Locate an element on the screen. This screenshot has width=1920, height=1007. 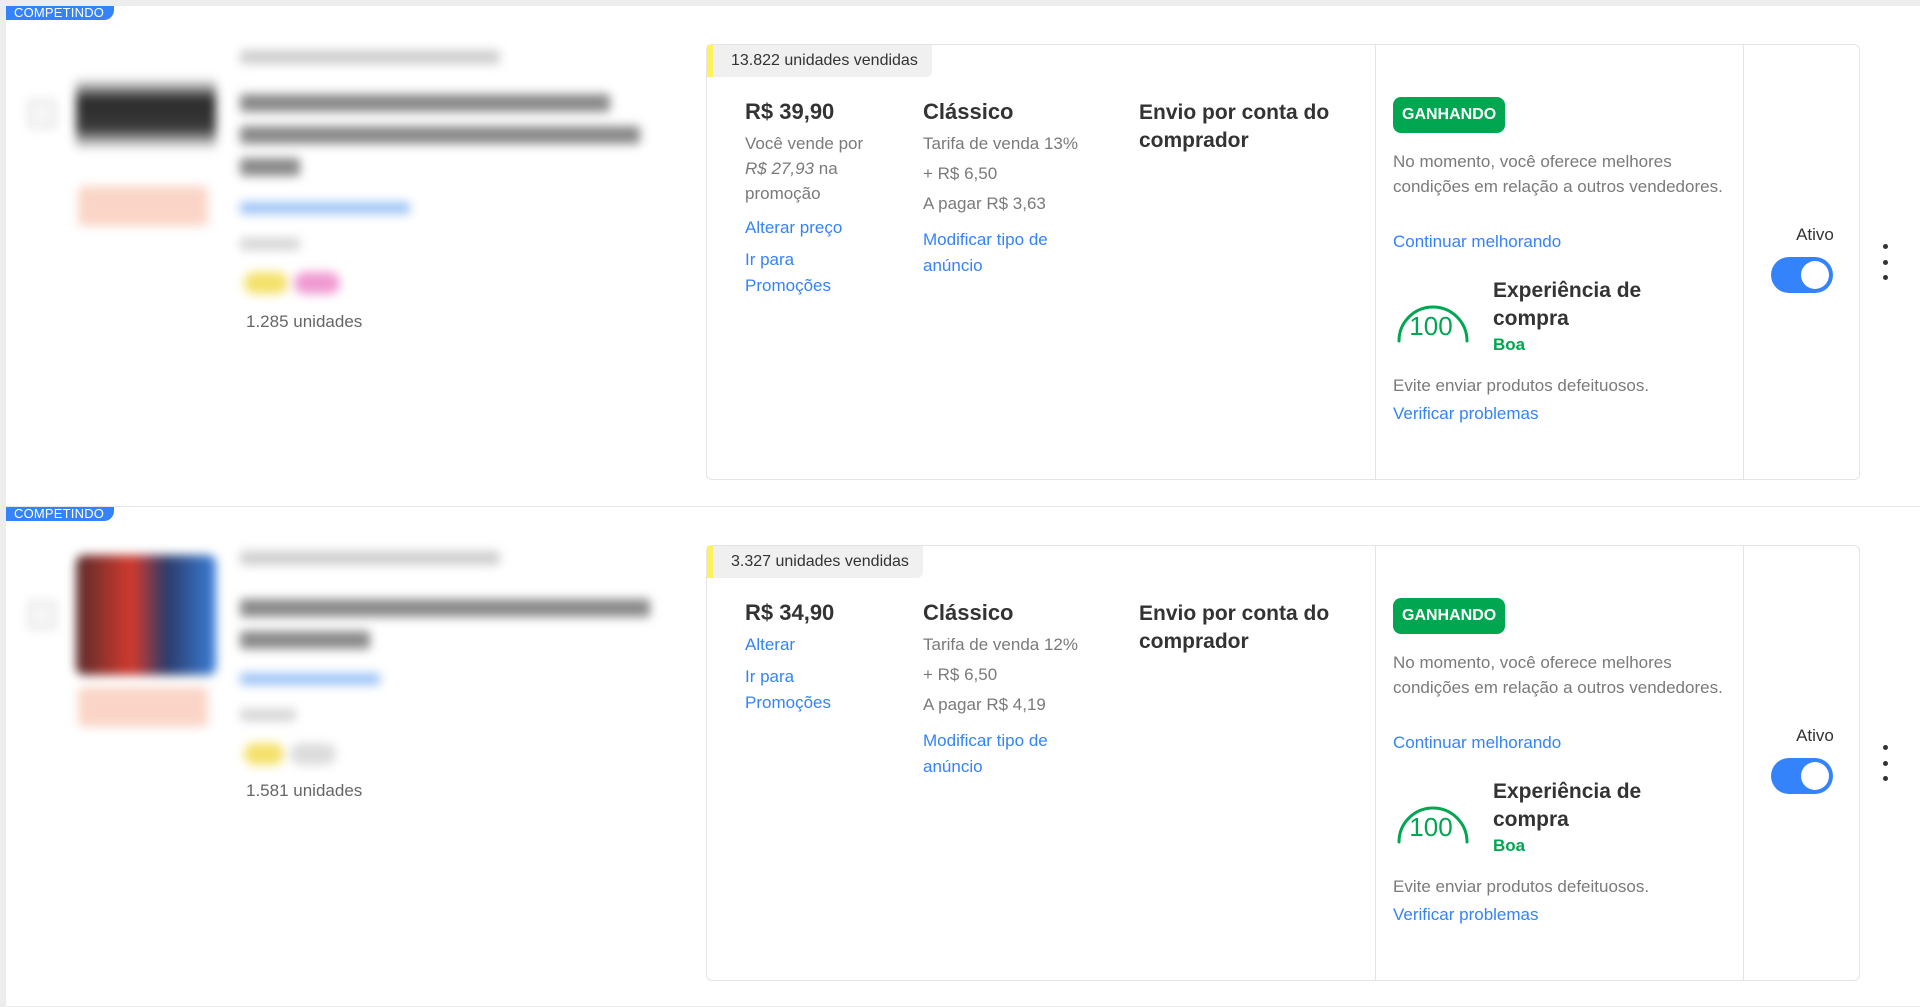
sold-units-badge: 3.327 unidades vendidas is located at coordinates (815, 562).